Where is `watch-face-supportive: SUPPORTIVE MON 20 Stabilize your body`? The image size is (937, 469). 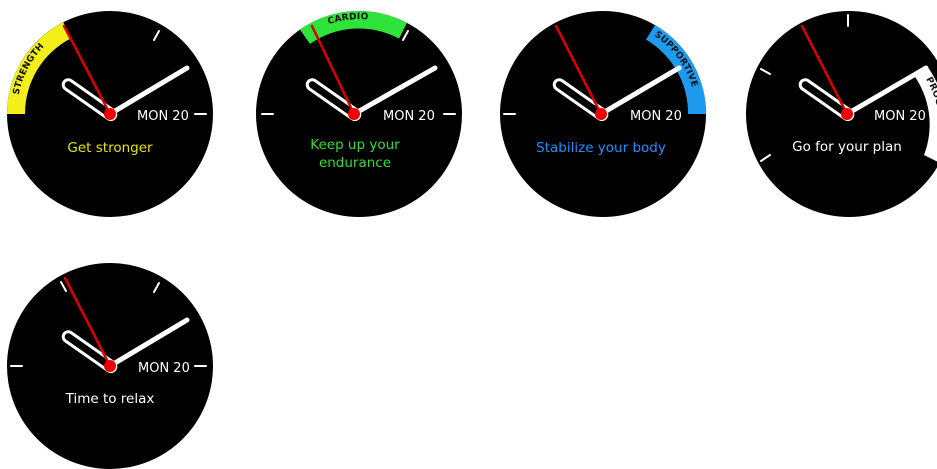 watch-face-supportive: SUPPORTIVE MON 20 Stabilize your body is located at coordinates (603, 114).